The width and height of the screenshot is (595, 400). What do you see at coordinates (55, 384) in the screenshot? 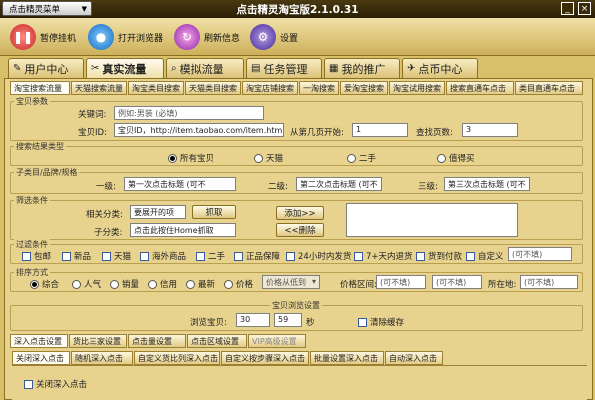
I see `close-deep-click-option: 关闭深入点击` at bounding box center [55, 384].